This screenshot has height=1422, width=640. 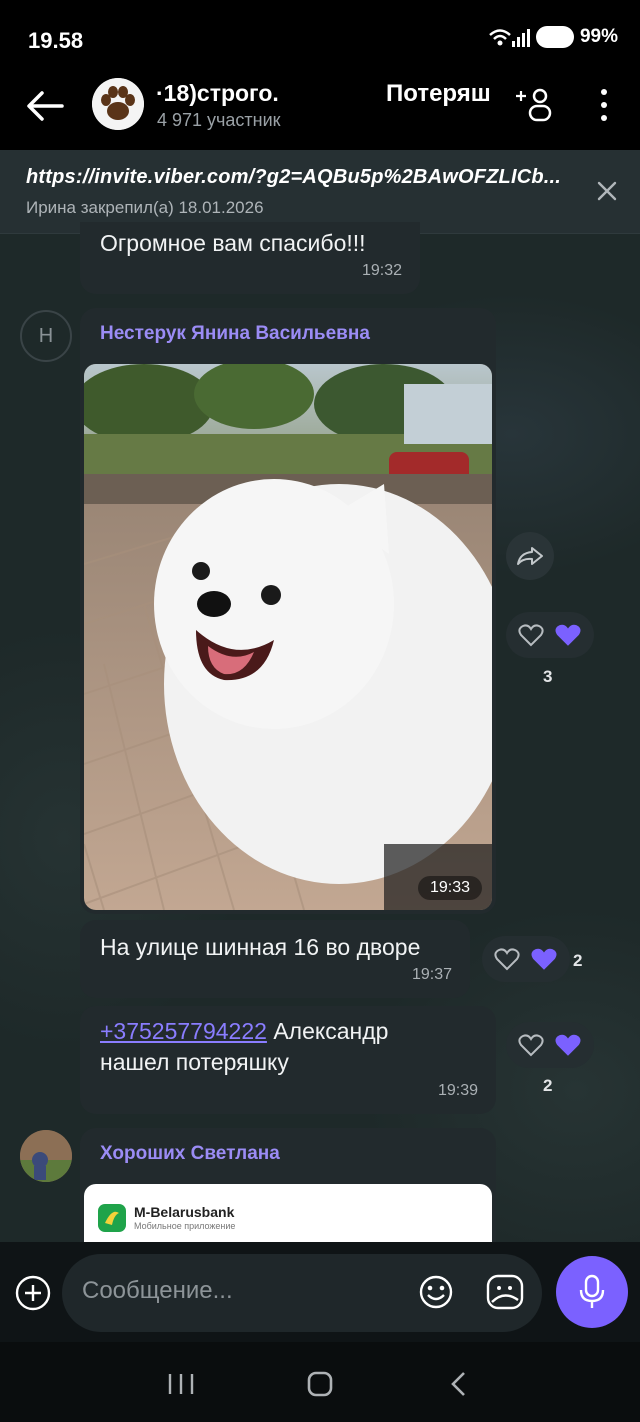 What do you see at coordinates (320, 113) in the screenshot?
I see `chat-header: ·18)строго. 4 971 участник Потеряш` at bounding box center [320, 113].